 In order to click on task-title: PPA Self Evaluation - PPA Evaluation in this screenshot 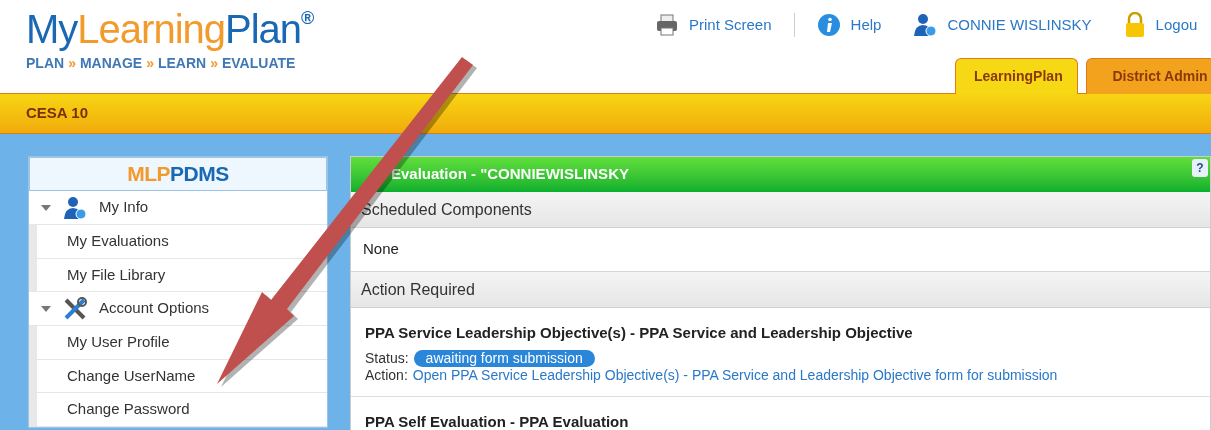, I will do `click(497, 420)`.